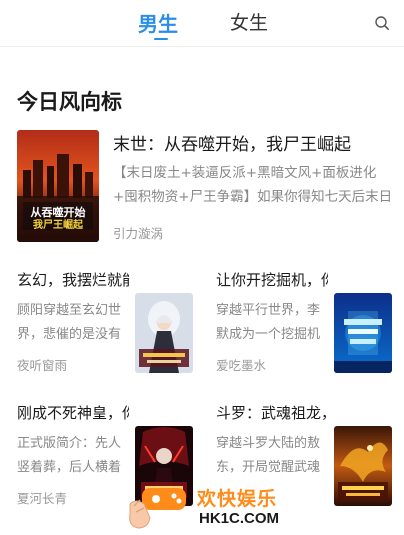 This screenshot has width=404, height=535. What do you see at coordinates (58, 186) in the screenshot?
I see `featured-book-cover: 从吞噬开始 我尸王崛起` at bounding box center [58, 186].